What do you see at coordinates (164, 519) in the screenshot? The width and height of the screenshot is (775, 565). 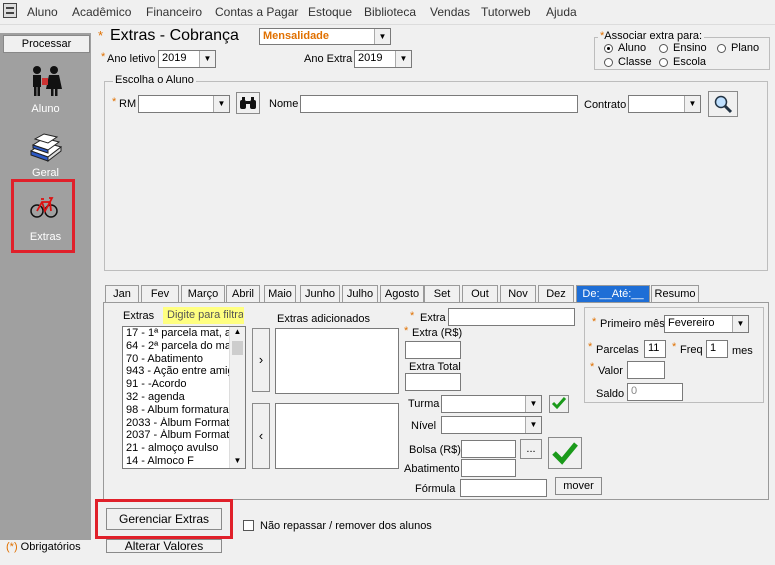 I see `gerenciar-highlight-box` at bounding box center [164, 519].